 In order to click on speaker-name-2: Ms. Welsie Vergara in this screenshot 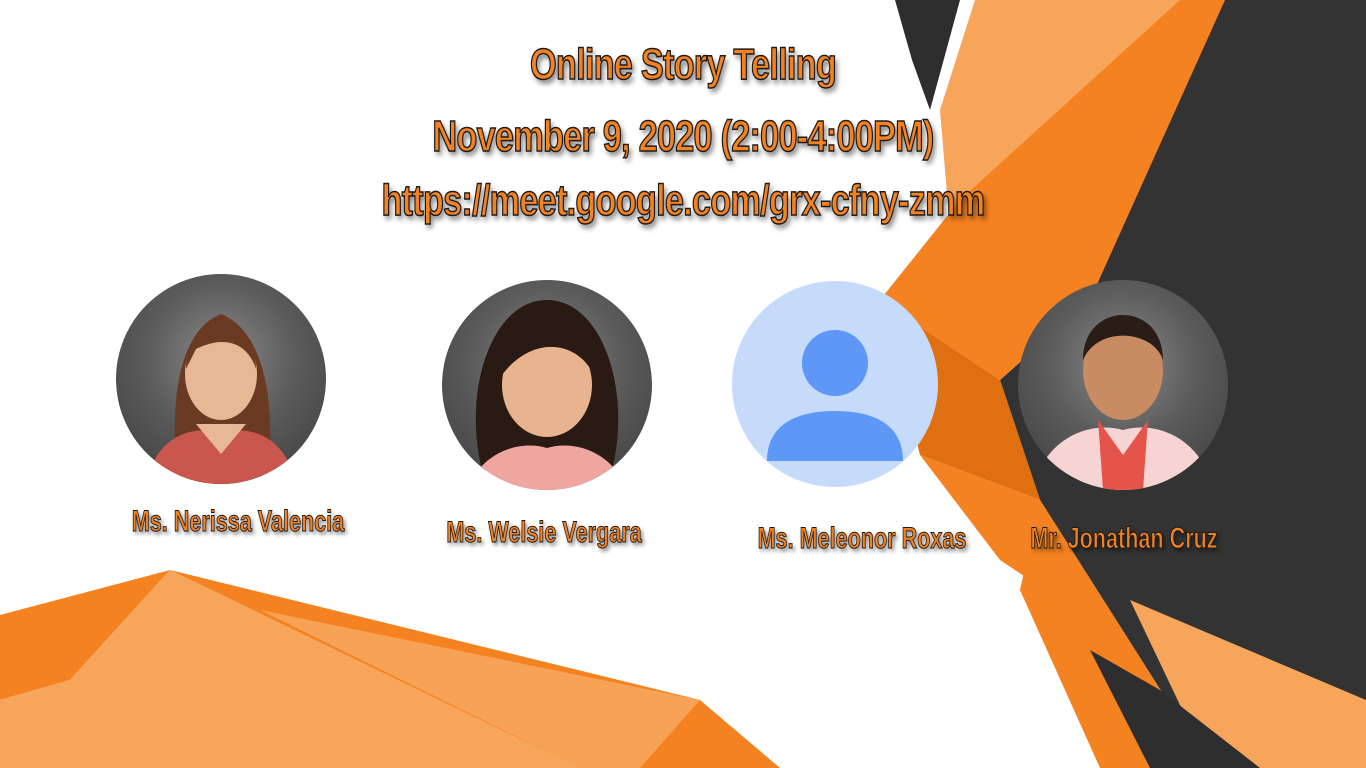, I will do `click(544, 533)`.